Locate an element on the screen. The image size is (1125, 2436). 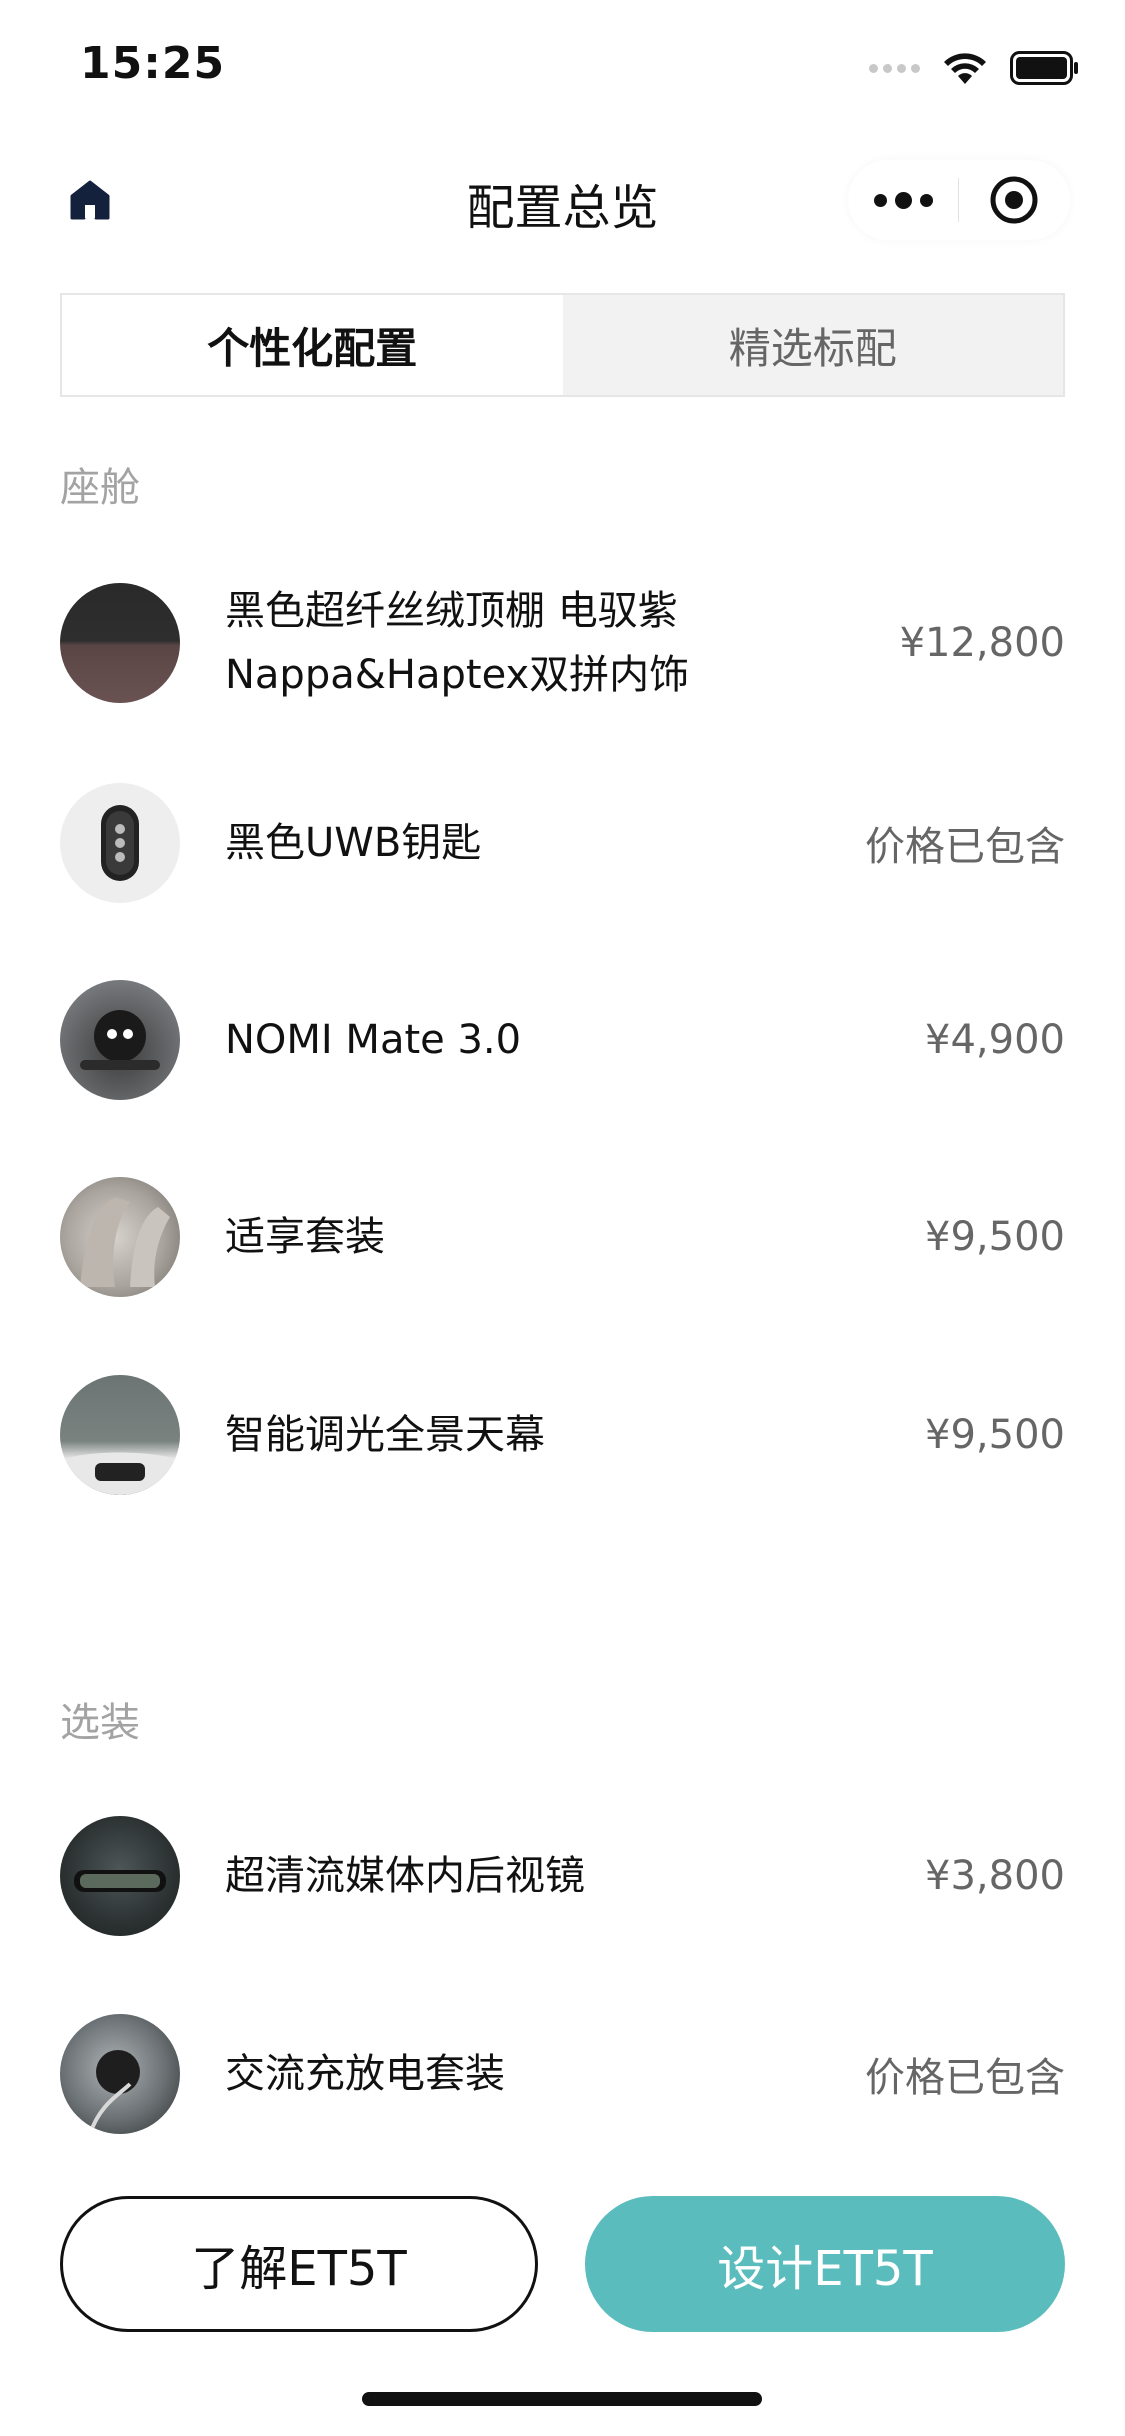
item-name: 适享套装 is located at coordinates (305, 1237).